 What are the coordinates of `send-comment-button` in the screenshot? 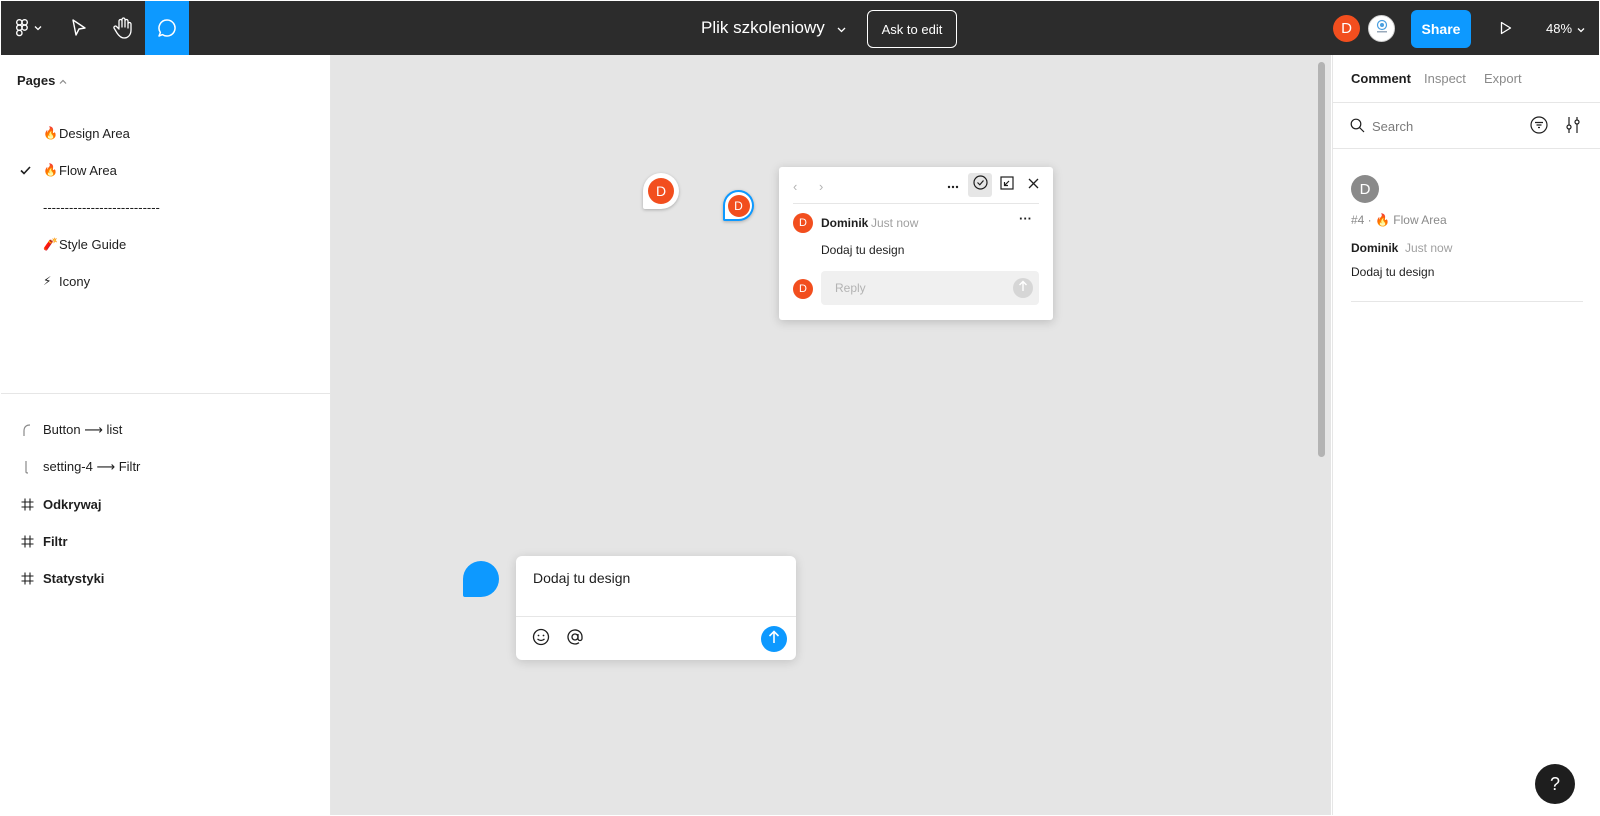 It's located at (774, 639).